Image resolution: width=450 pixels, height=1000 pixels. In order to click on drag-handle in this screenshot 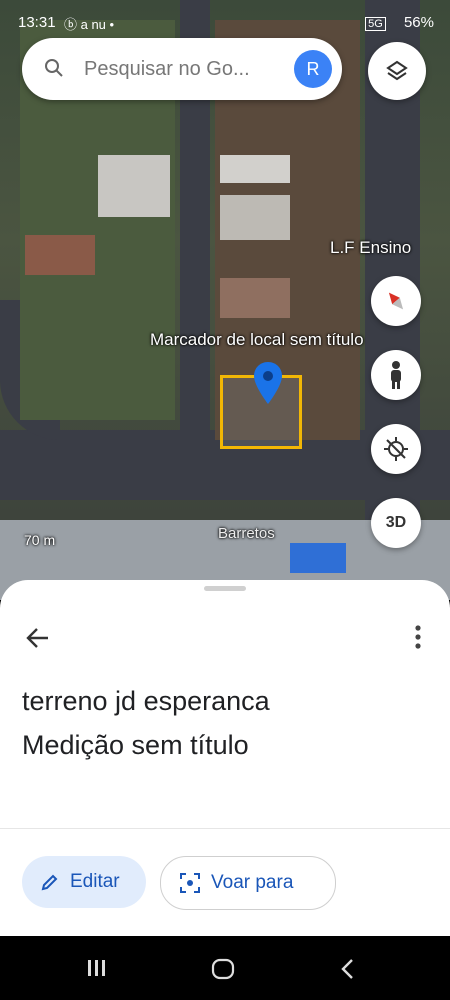, I will do `click(225, 588)`.